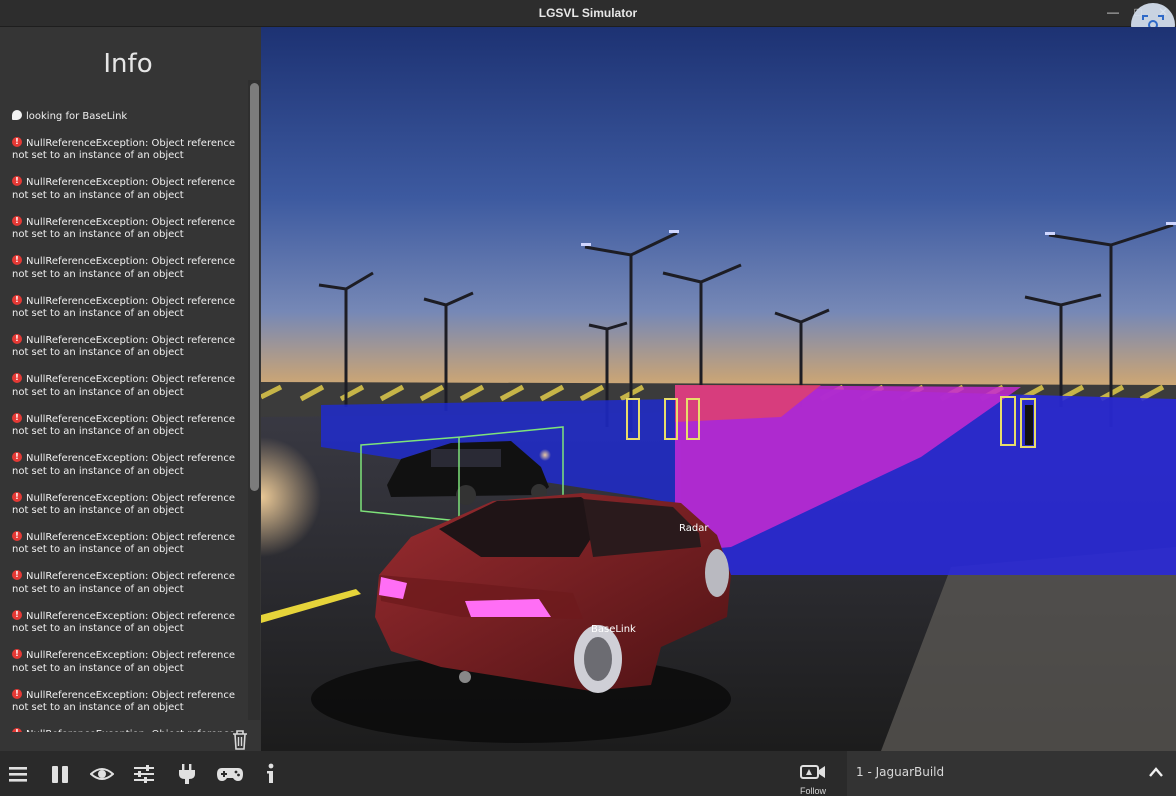 The height and width of the screenshot is (796, 1176). I want to click on gamepad-icon, so click(230, 774).